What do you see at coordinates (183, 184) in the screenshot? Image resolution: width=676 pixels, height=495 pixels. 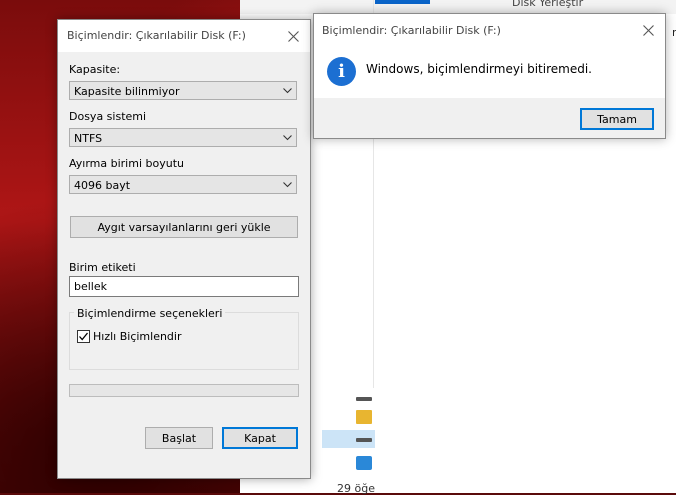 I see `allocation-select: 4096 bayt` at bounding box center [183, 184].